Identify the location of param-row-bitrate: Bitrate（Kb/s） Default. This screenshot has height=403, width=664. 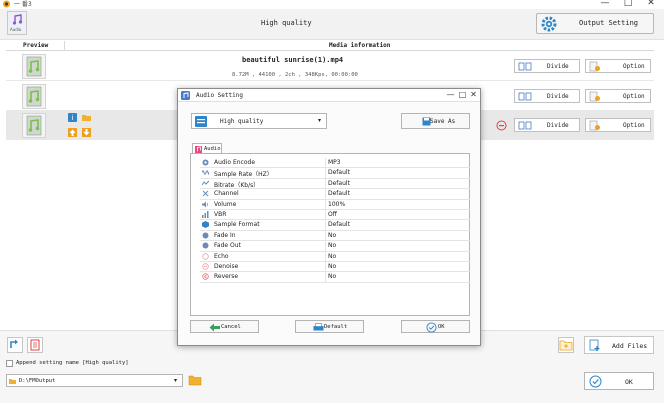
(335, 184).